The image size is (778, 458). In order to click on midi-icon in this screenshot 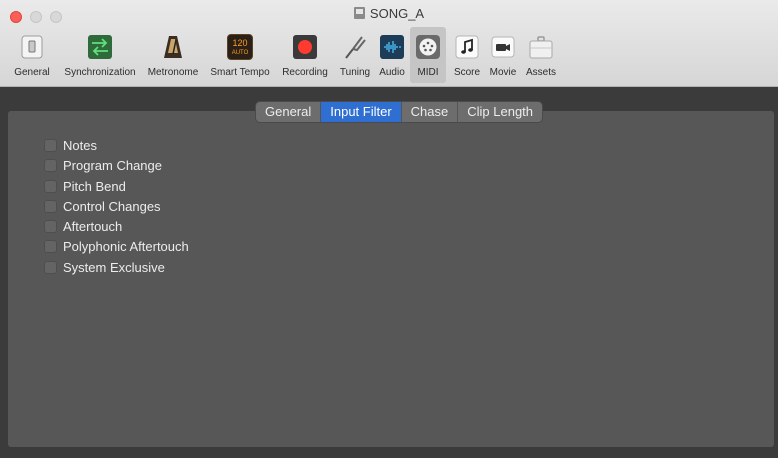, I will do `click(428, 47)`.